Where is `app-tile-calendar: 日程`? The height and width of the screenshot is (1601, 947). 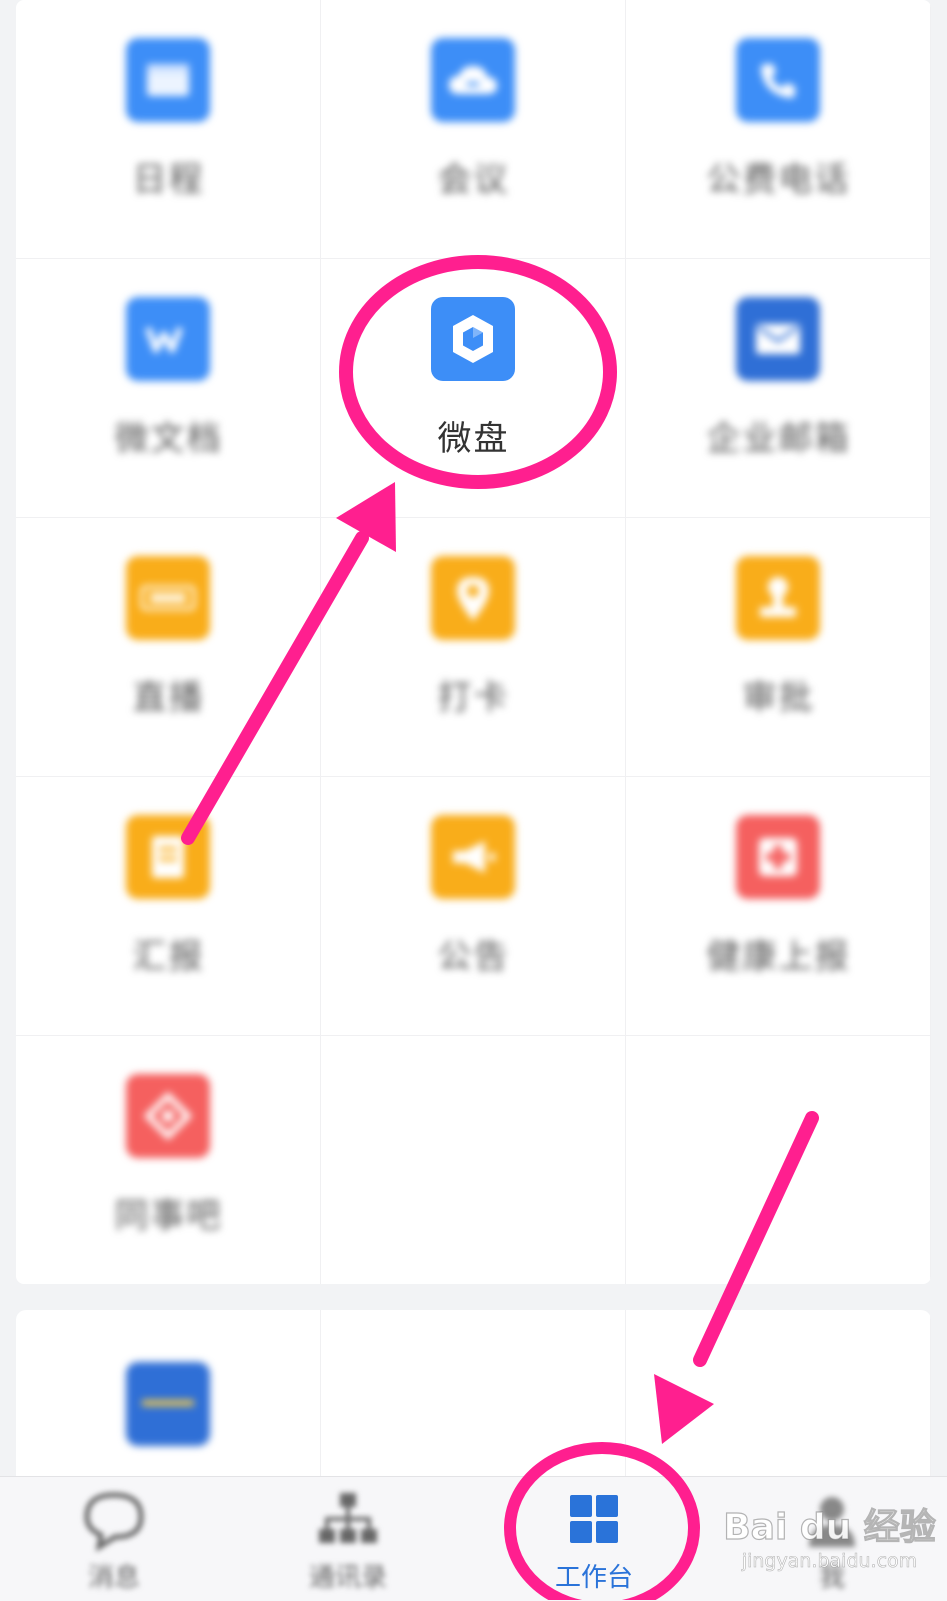
app-tile-calendar: 日程 is located at coordinates (168, 129).